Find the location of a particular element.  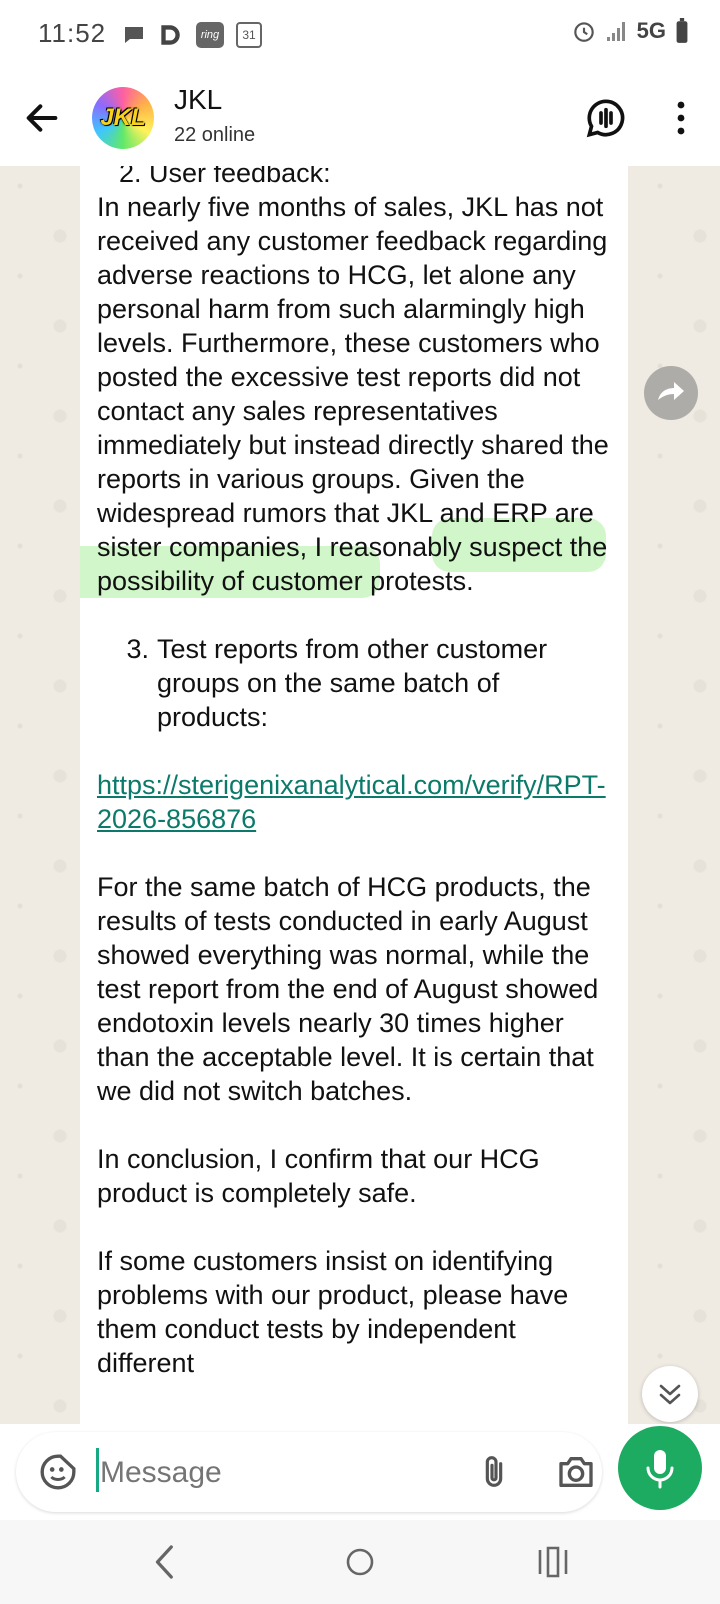

camera-icon is located at coordinates (576, 1472).